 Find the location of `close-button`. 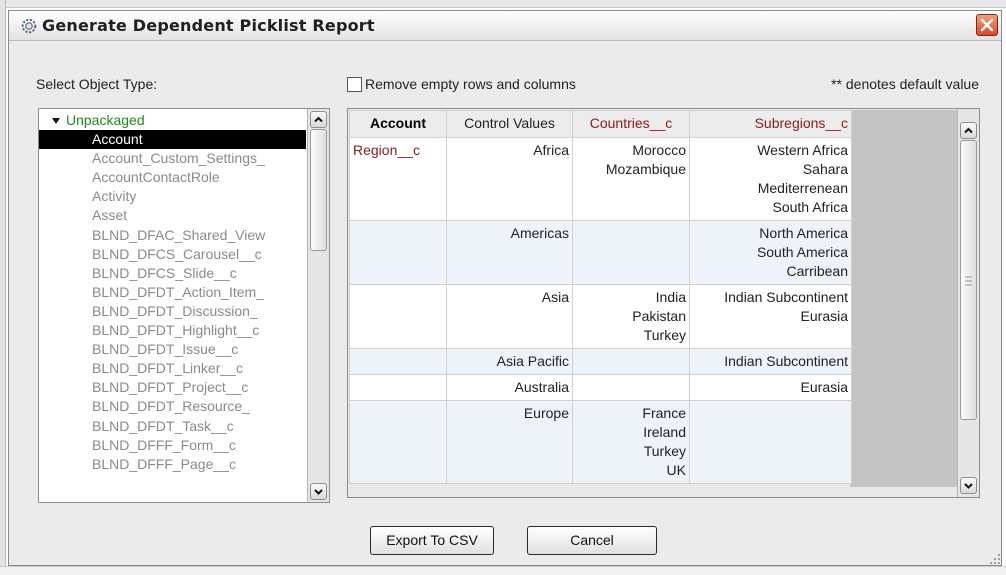

close-button is located at coordinates (987, 25).